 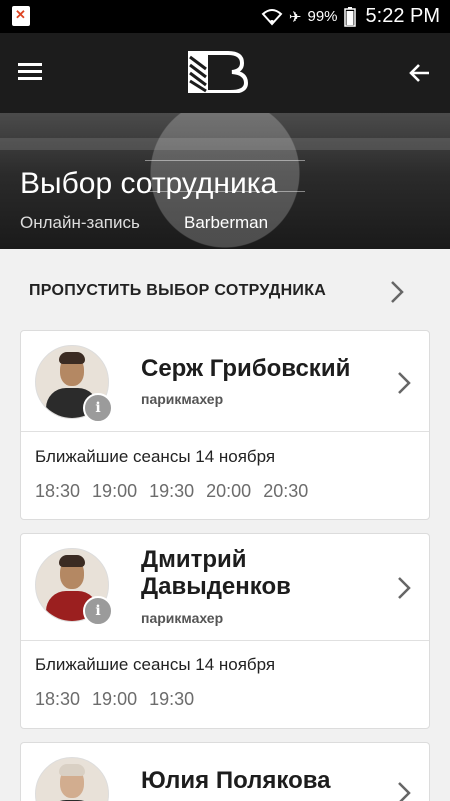 What do you see at coordinates (218, 72) in the screenshot?
I see `barberman-logo` at bounding box center [218, 72].